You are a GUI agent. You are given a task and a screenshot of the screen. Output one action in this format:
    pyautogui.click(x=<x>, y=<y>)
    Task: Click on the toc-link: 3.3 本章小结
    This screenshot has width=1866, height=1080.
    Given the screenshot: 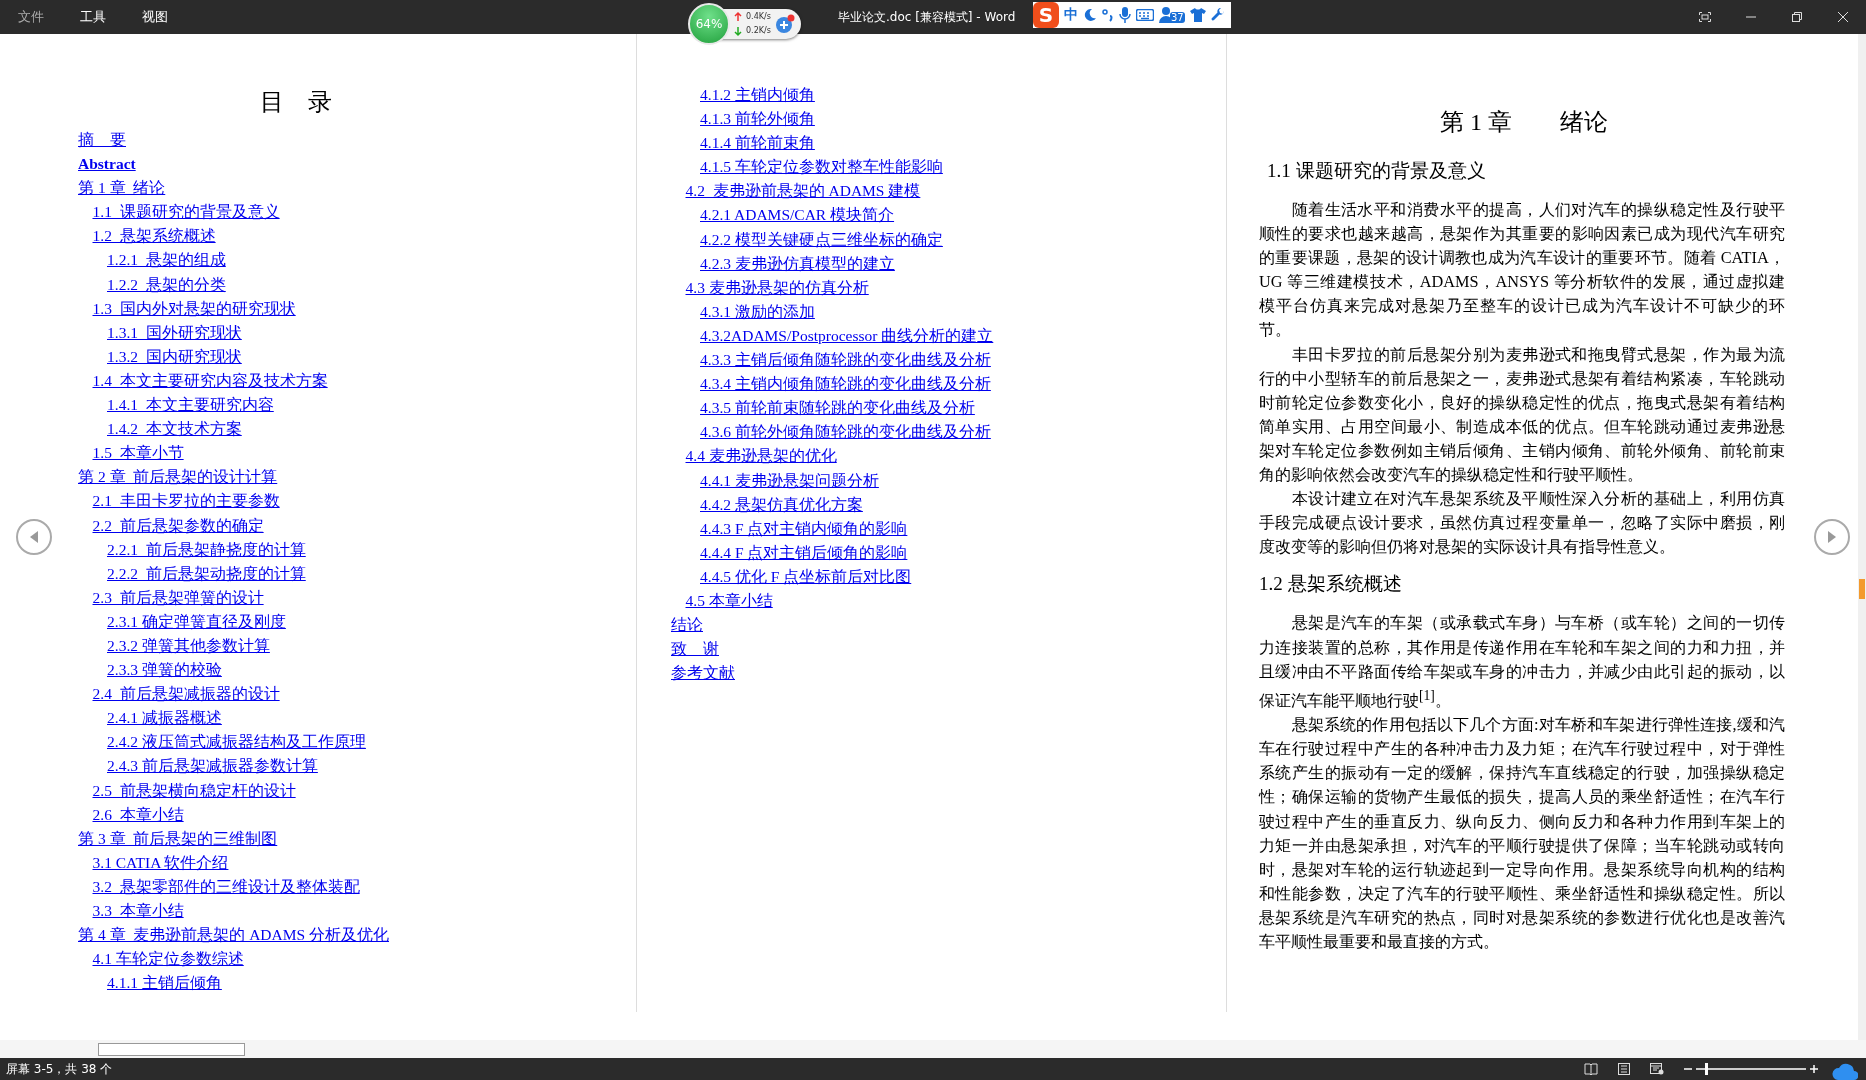 What is the action you would take?
    pyautogui.click(x=138, y=911)
    